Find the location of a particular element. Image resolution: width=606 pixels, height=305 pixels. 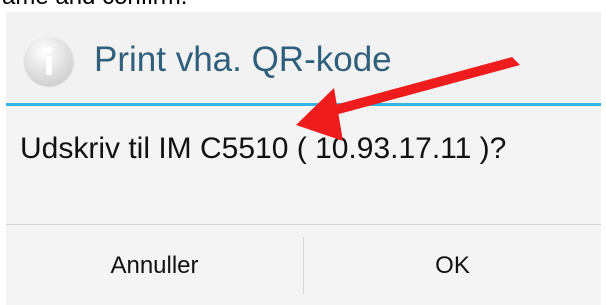

cropped-instruction-caption: ame and confirm. is located at coordinates (303, 6).